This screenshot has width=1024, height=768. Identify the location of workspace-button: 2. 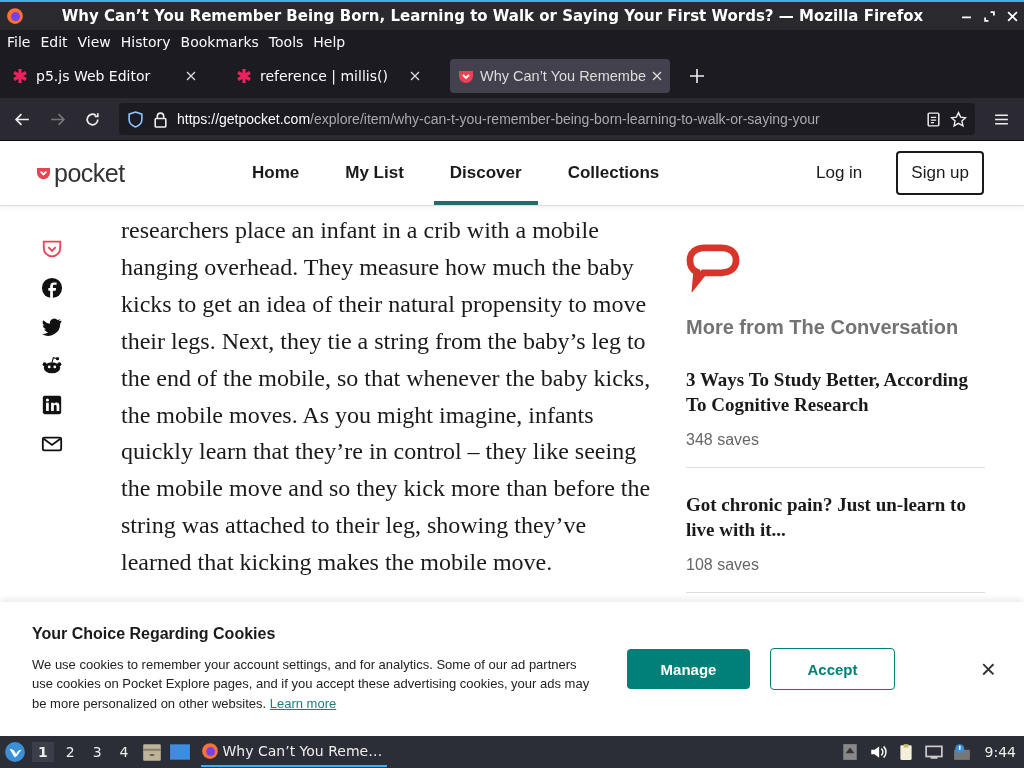
(70, 752).